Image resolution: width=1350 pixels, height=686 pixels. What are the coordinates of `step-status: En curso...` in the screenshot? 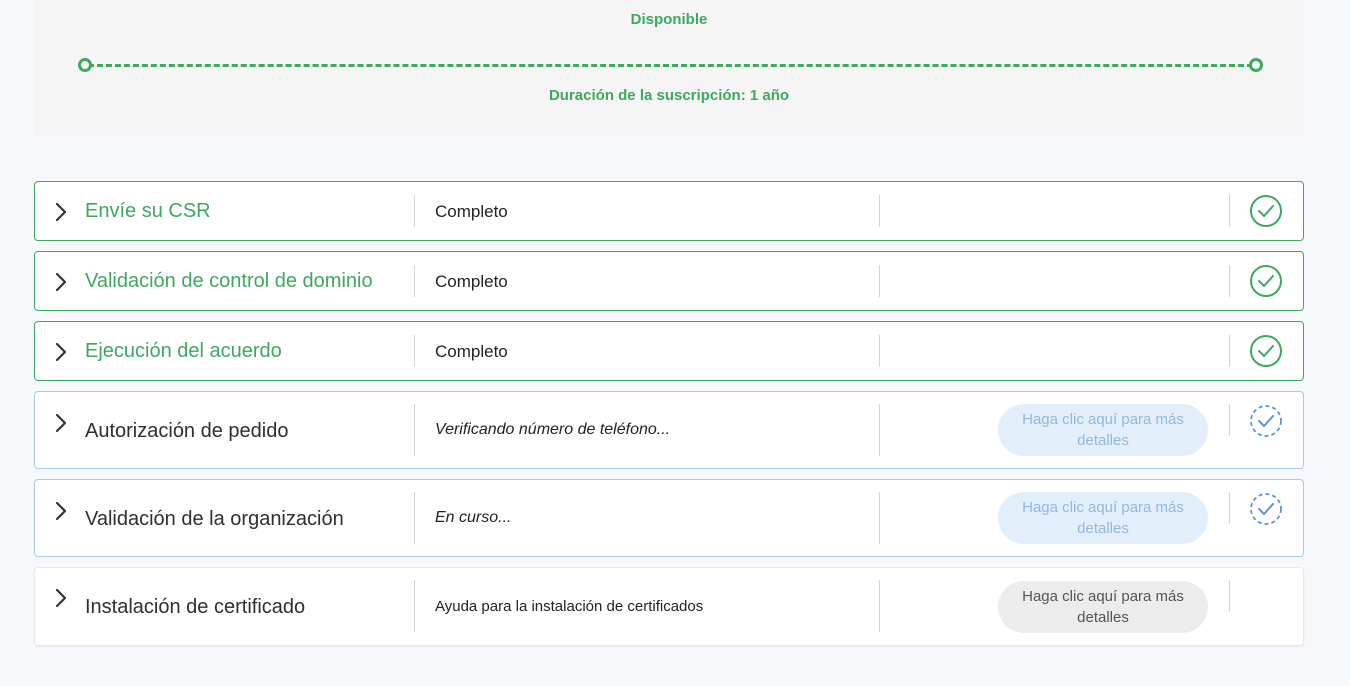 It's located at (473, 517).